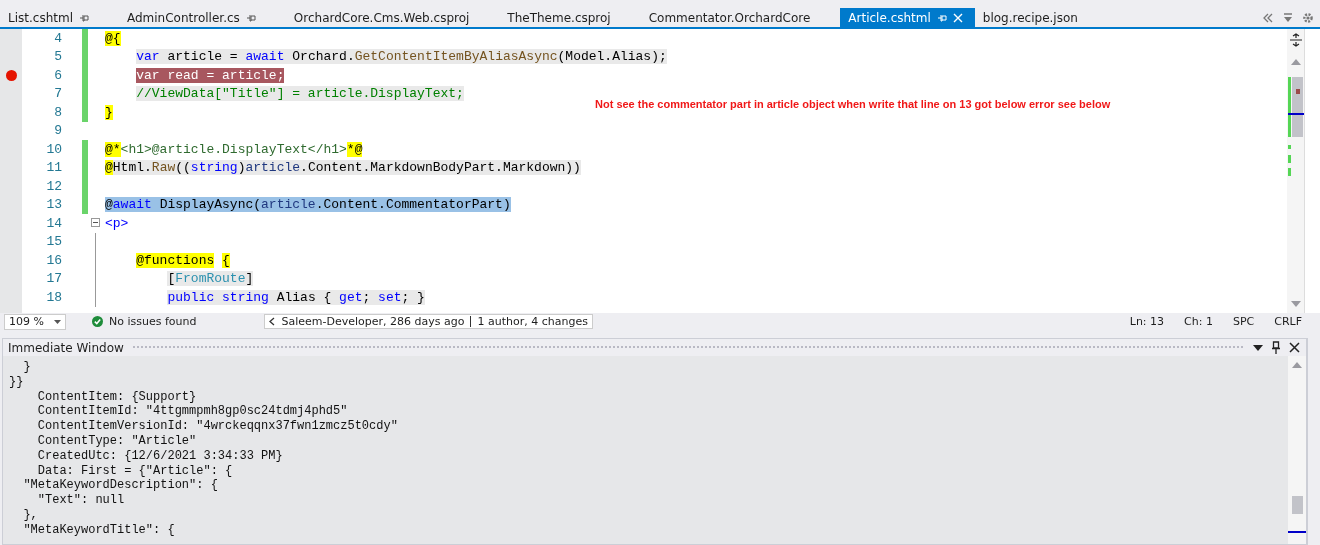  I want to click on line-number: 8, so click(57, 112).